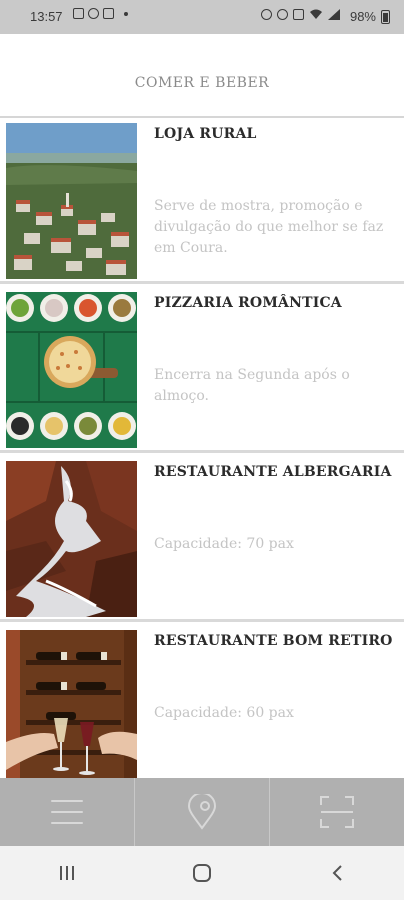  I want to click on item-title: LOJA RURAL, so click(205, 134).